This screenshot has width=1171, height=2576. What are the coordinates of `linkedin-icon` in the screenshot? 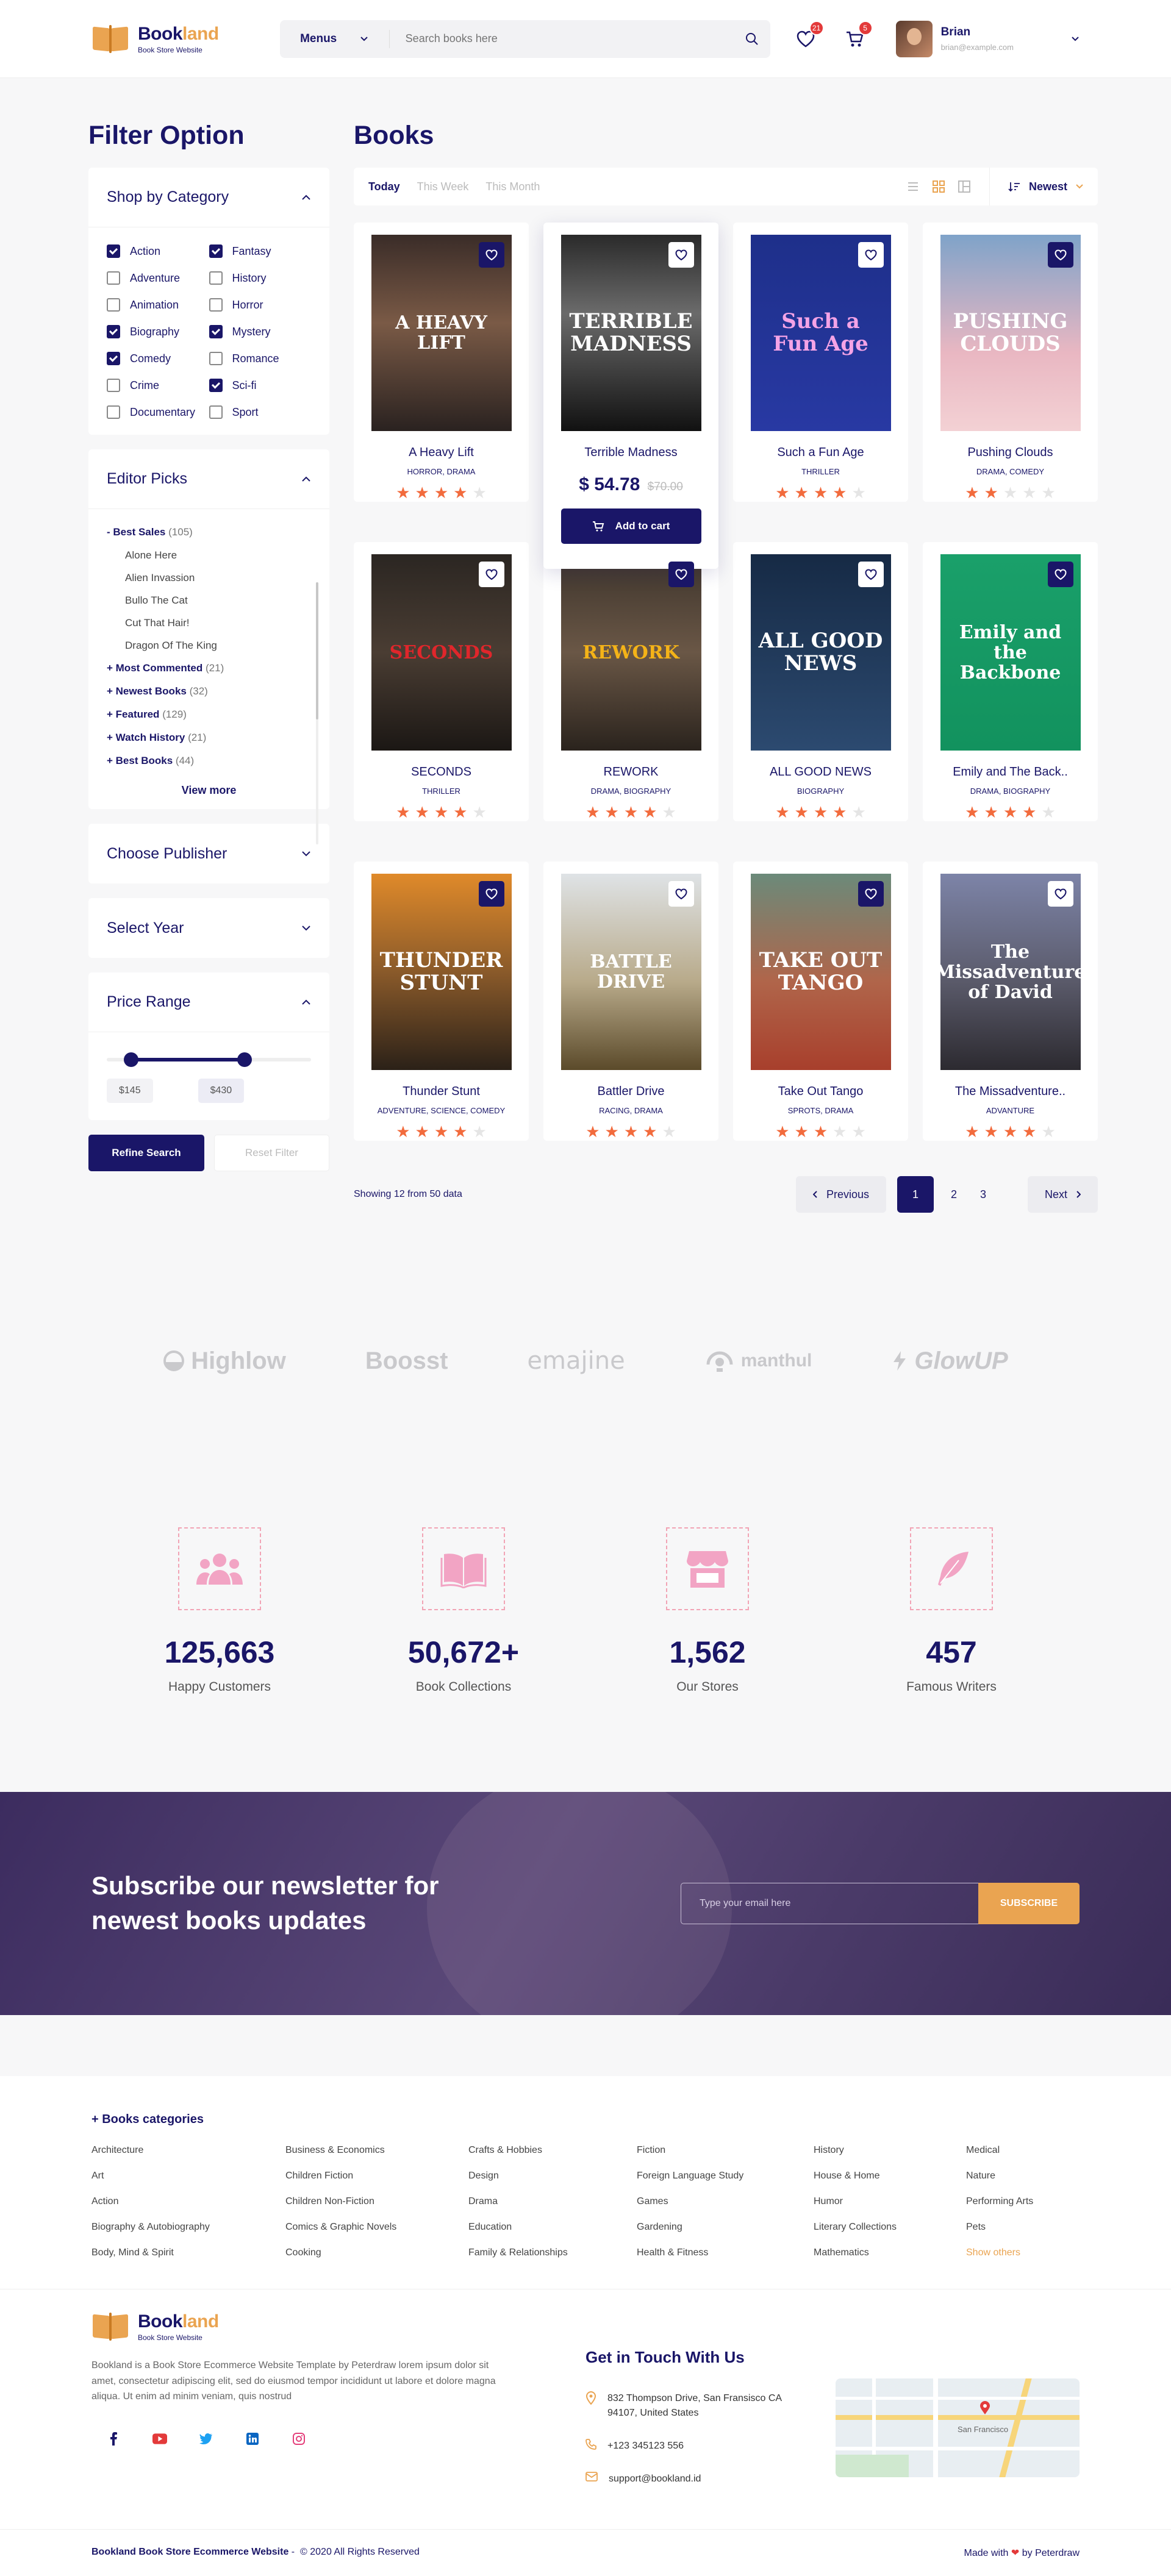 It's located at (252, 2439).